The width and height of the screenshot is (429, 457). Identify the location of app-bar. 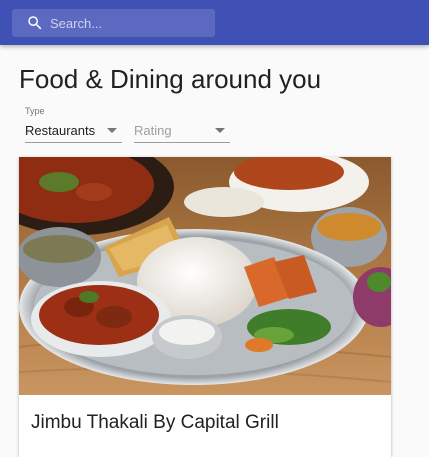
(214, 22).